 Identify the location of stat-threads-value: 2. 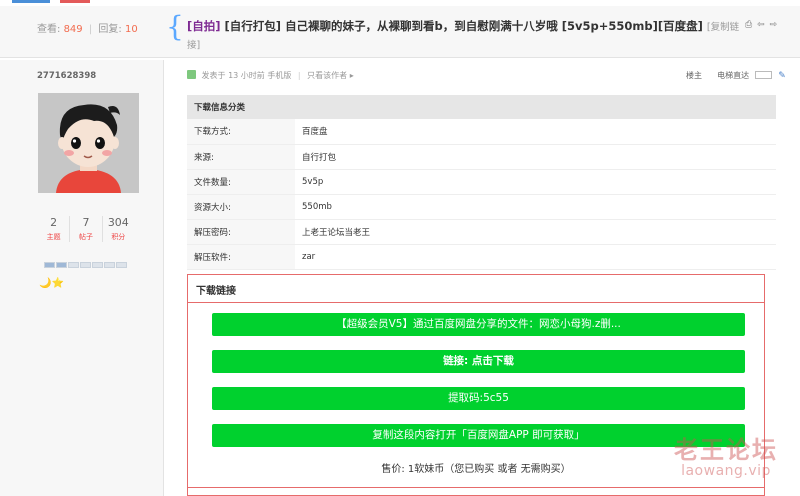
(54, 222).